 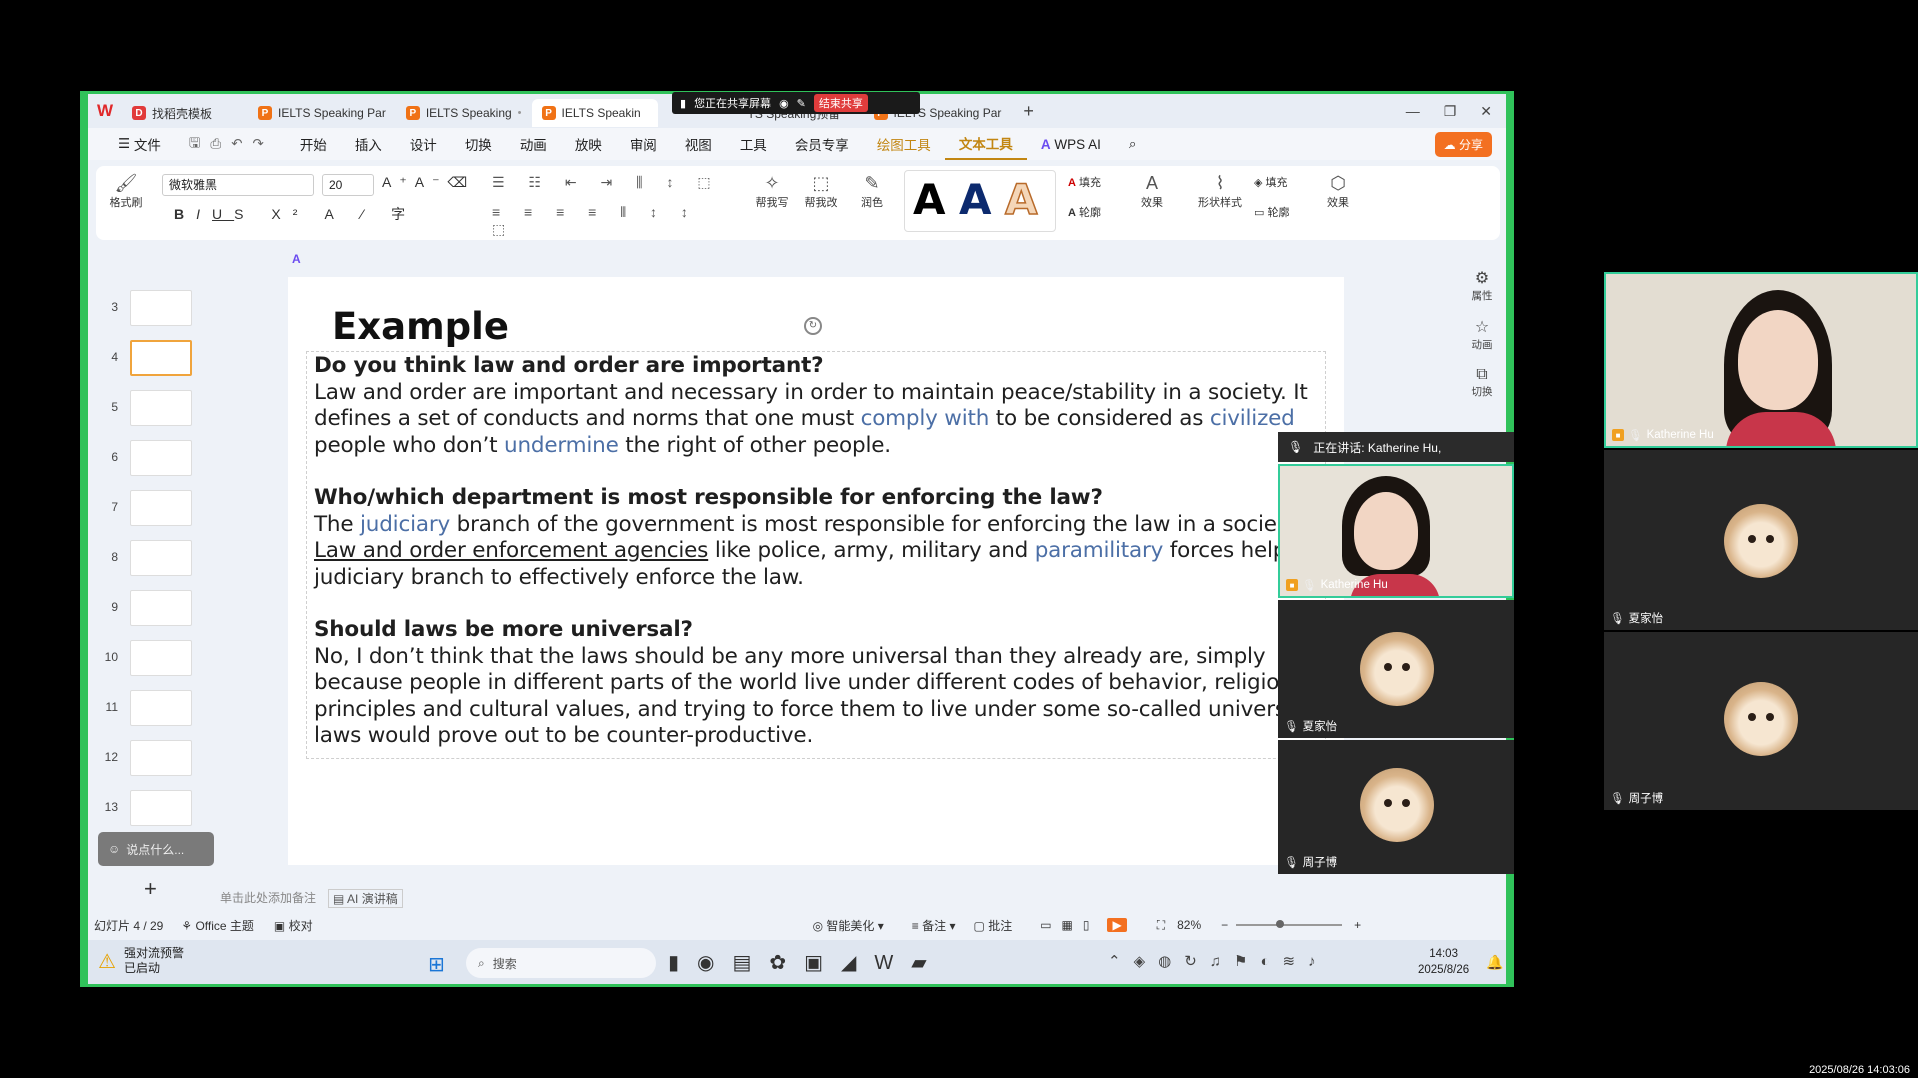 I want to click on ai-notes-button: ▤ AI 演讲稿, so click(x=365, y=898).